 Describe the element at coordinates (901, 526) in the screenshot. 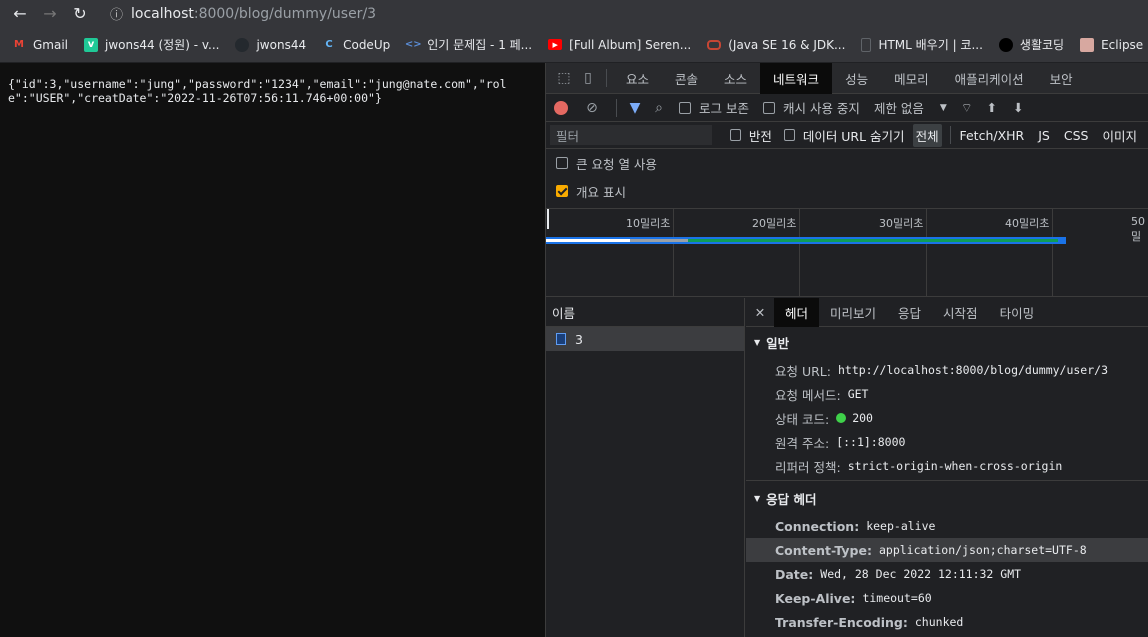

I see `header-value: keep-alive` at that location.